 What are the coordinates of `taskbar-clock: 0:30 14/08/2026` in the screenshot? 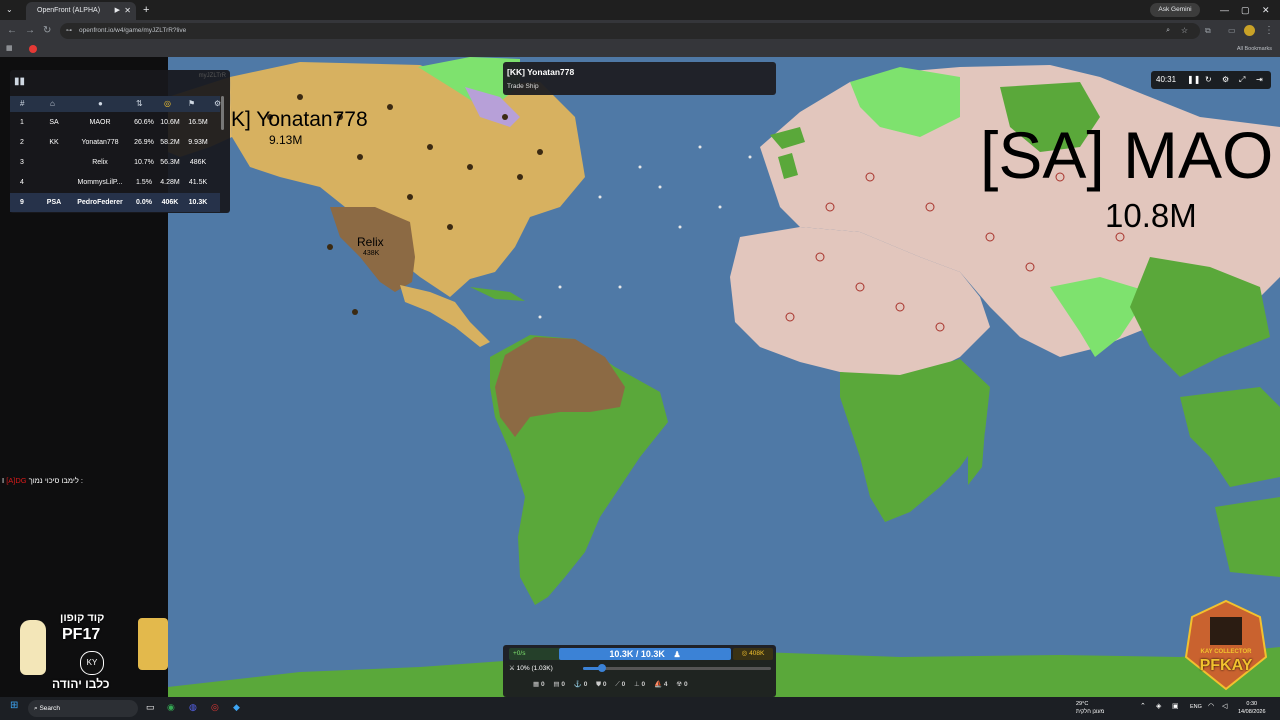 It's located at (1252, 708).